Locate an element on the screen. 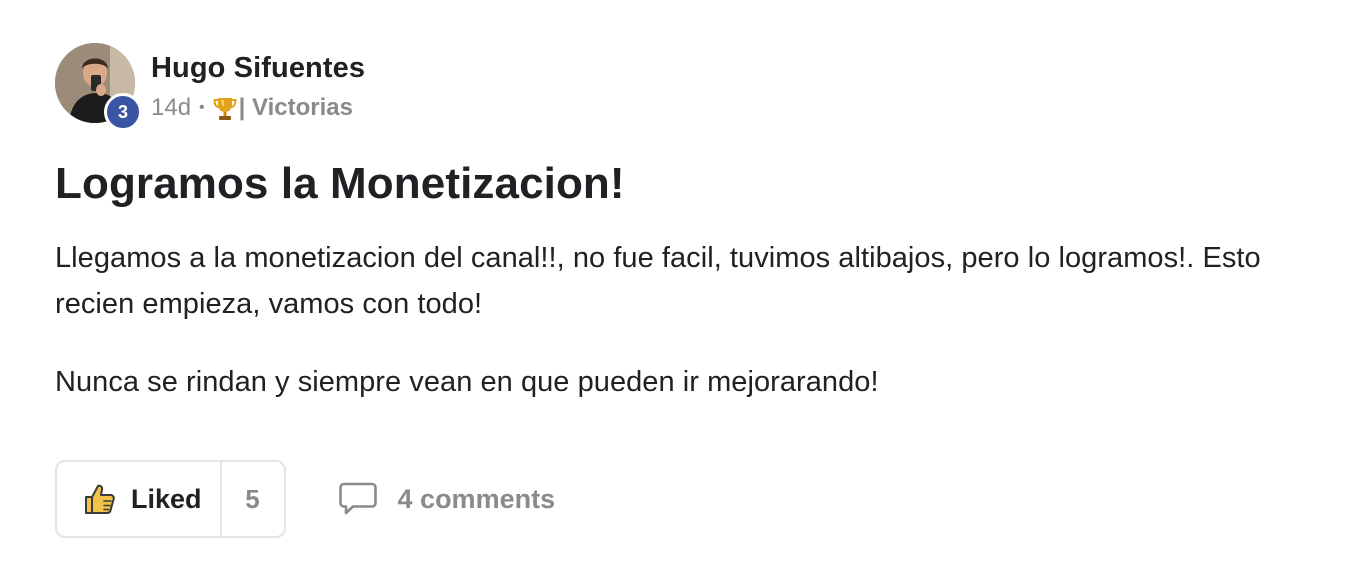 The height and width of the screenshot is (564, 1348). comment-bubble-icon is located at coordinates (357, 498).